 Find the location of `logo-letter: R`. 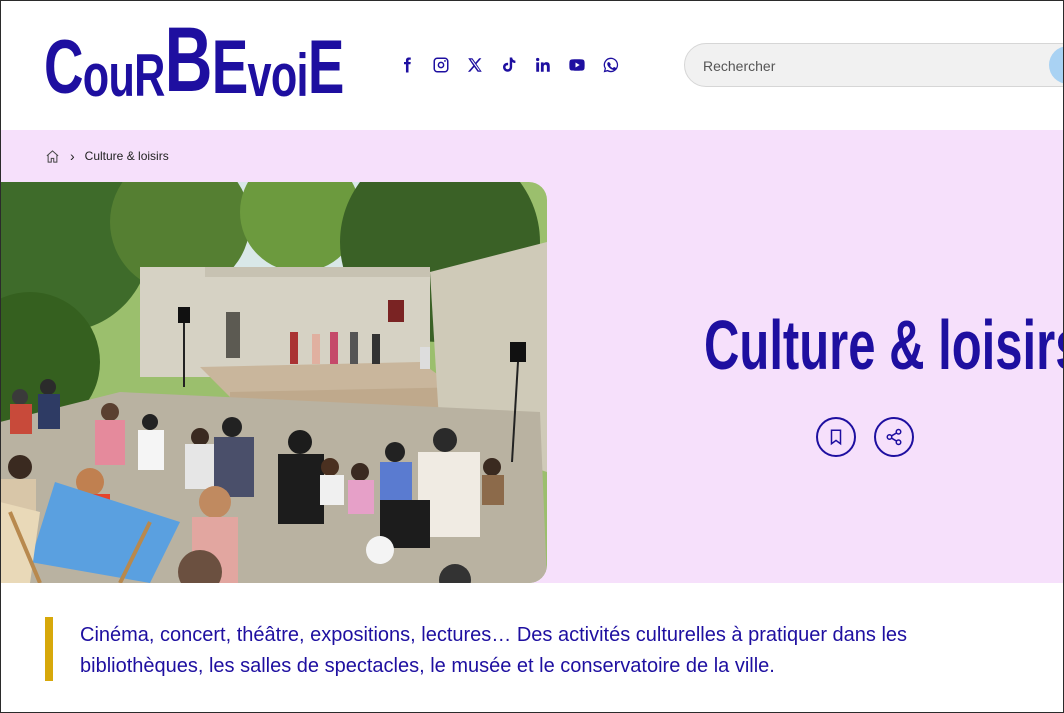

logo-letter: R is located at coordinates (149, 75).